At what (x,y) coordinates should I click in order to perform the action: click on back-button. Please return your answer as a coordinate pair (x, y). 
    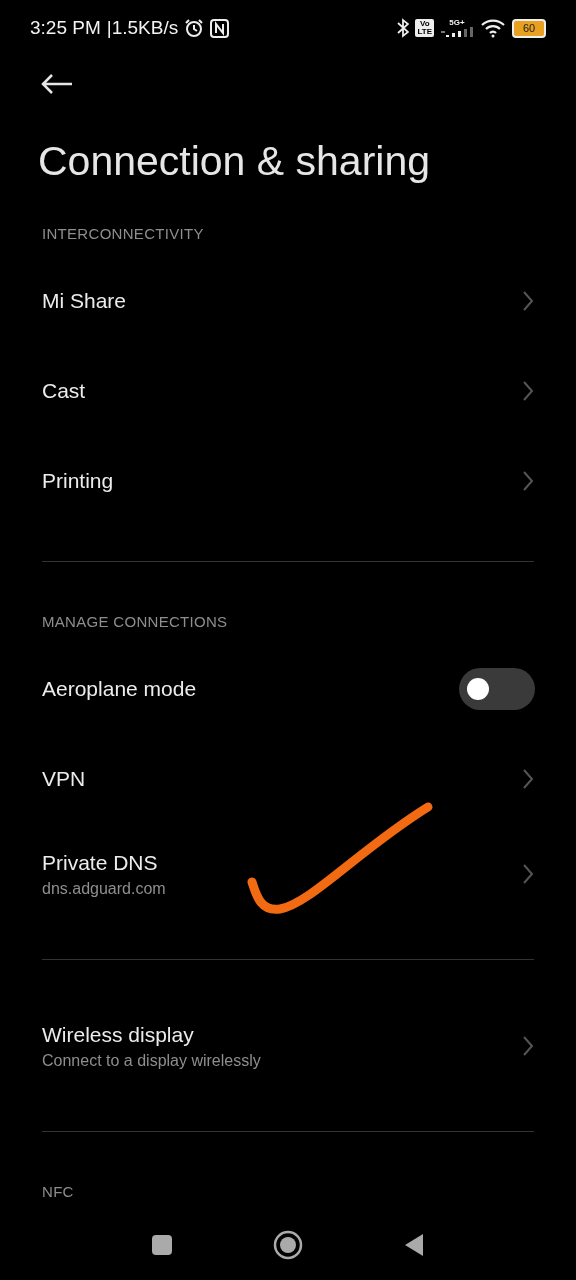
    Looking at the image, I should click on (57, 84).